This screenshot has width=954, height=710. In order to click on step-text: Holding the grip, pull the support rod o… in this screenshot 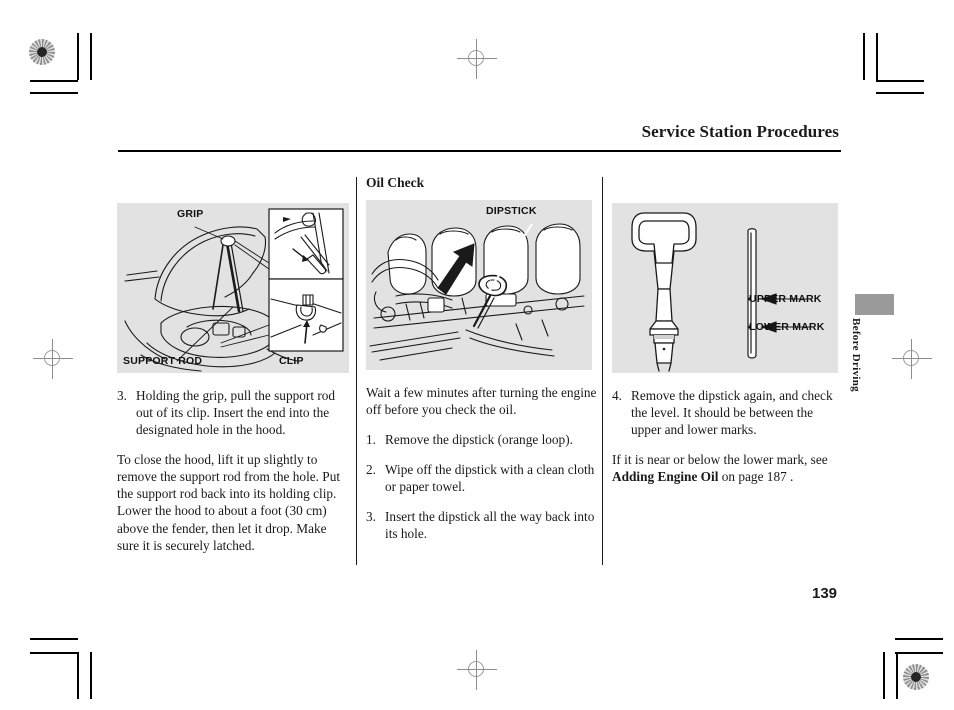, I will do `click(236, 413)`.